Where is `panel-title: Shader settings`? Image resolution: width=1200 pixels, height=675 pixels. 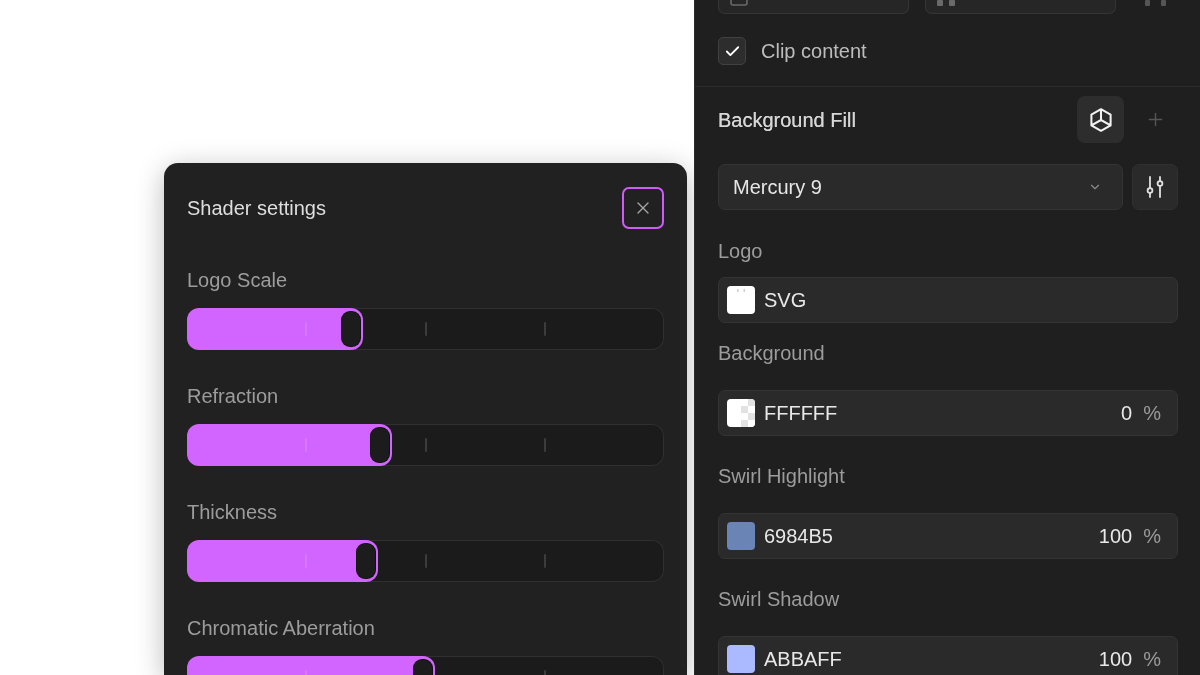 panel-title: Shader settings is located at coordinates (256, 208).